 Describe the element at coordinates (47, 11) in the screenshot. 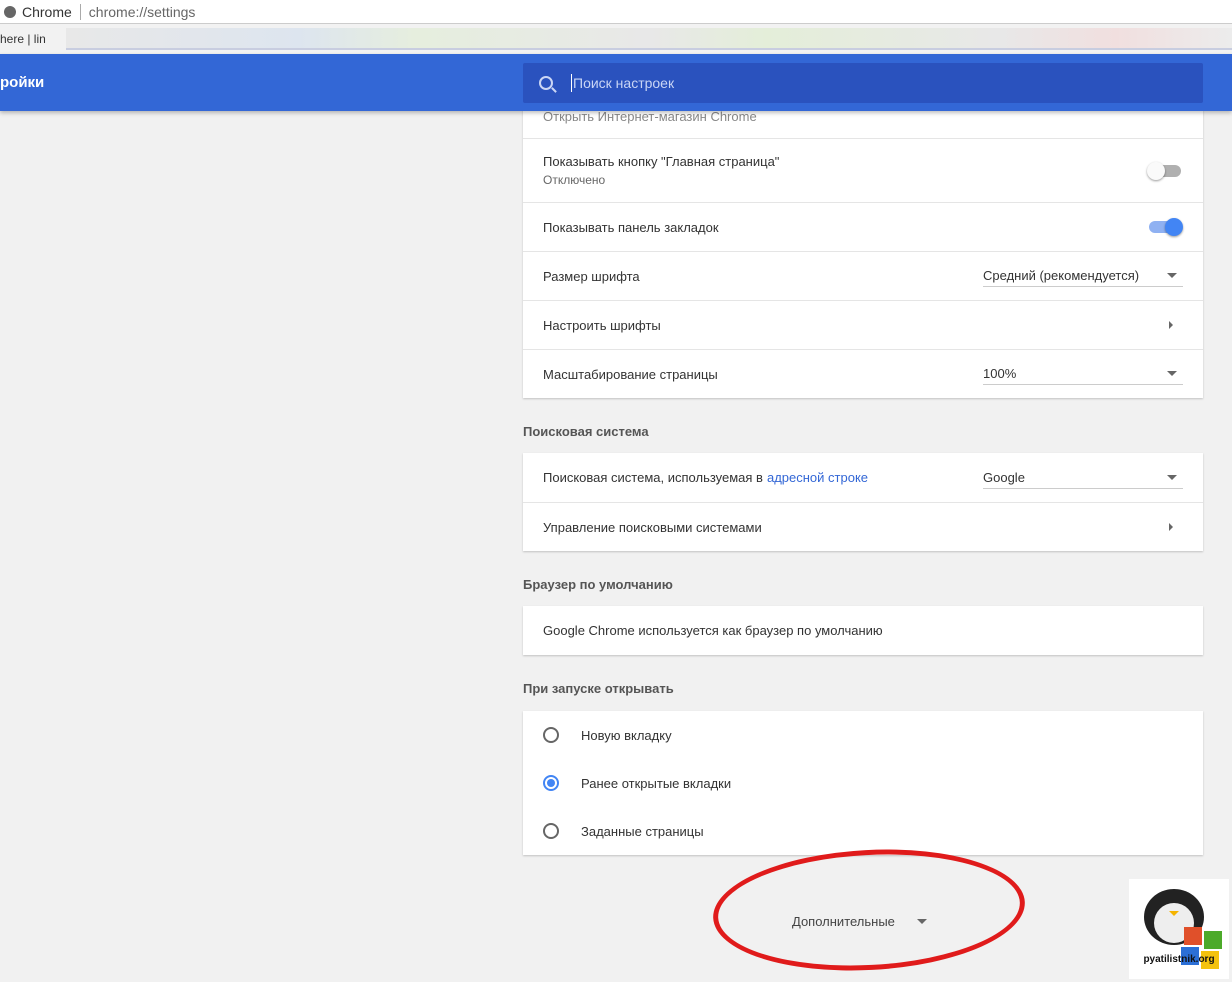

I see `app-name: Chrome` at that location.